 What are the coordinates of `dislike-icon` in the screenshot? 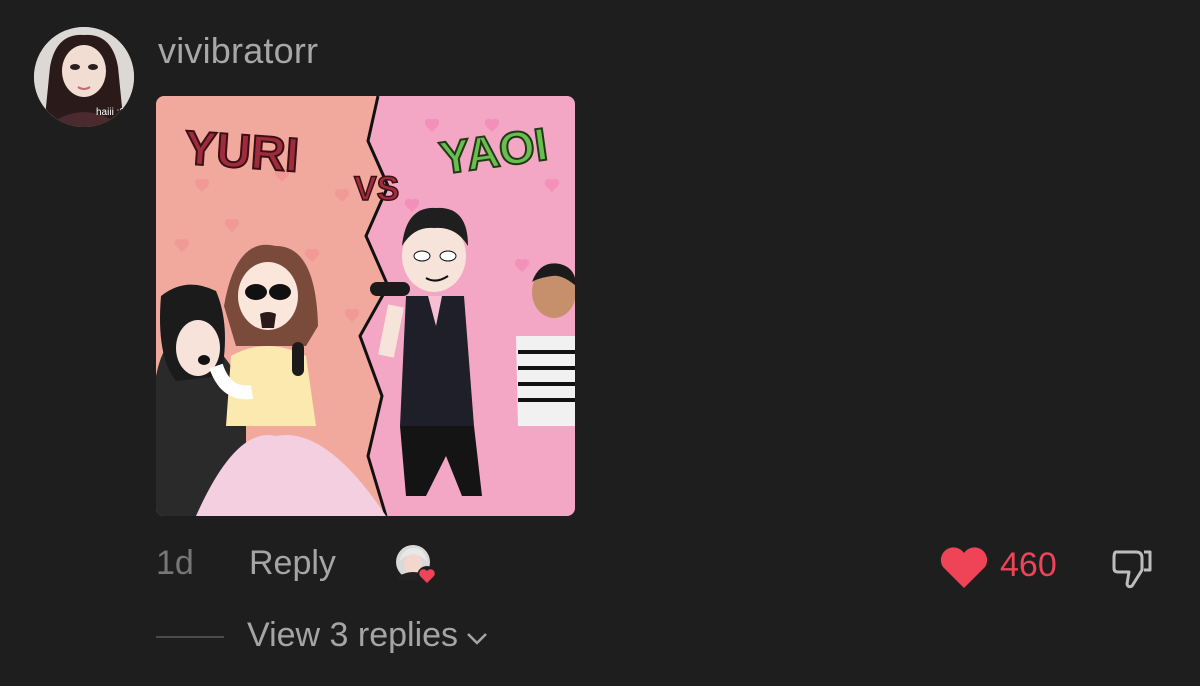 It's located at (1132, 568).